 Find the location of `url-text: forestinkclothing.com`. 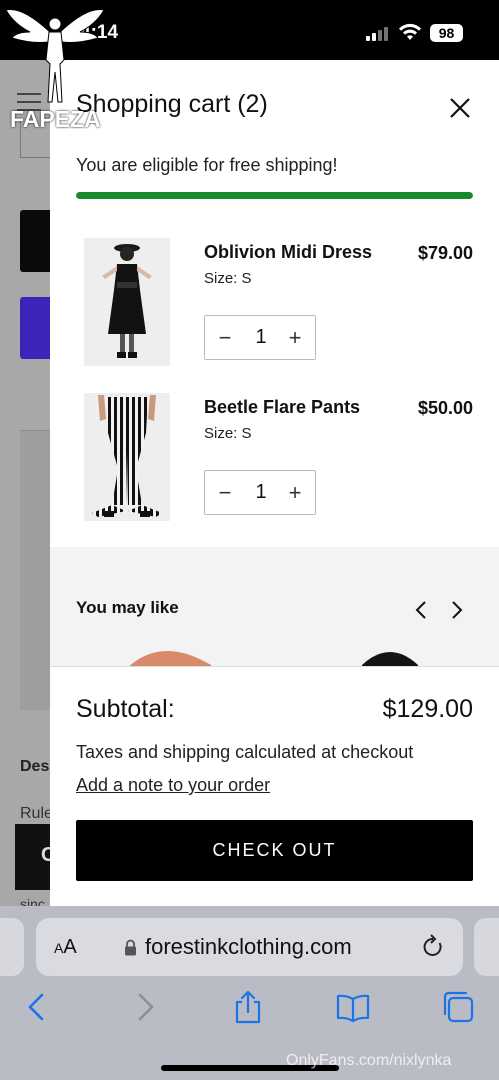

url-text: forestinkclothing.com is located at coordinates (248, 947).